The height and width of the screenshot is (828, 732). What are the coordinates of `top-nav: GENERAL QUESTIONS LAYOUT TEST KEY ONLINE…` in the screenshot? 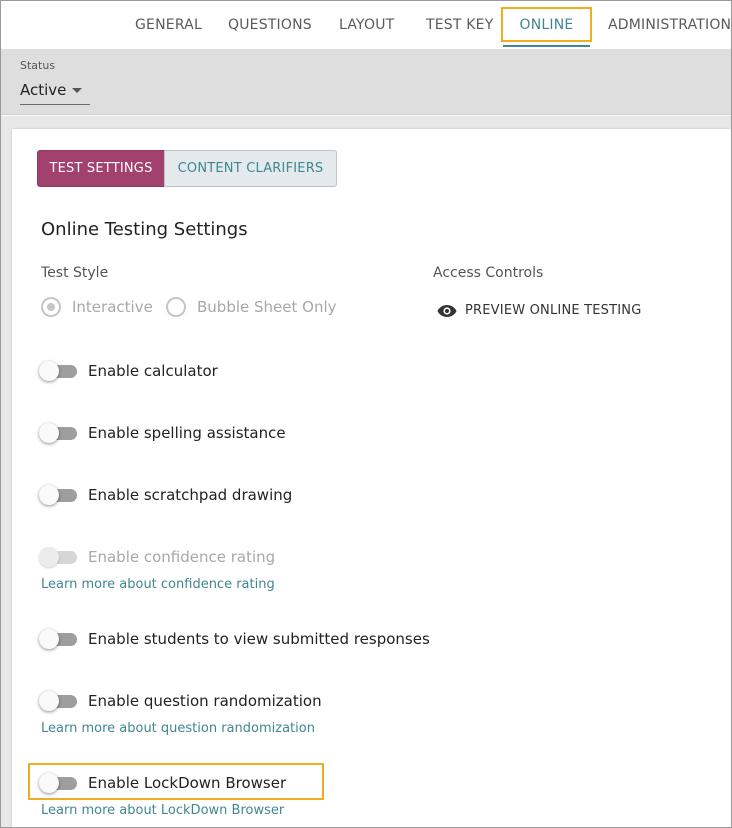 It's located at (366, 25).